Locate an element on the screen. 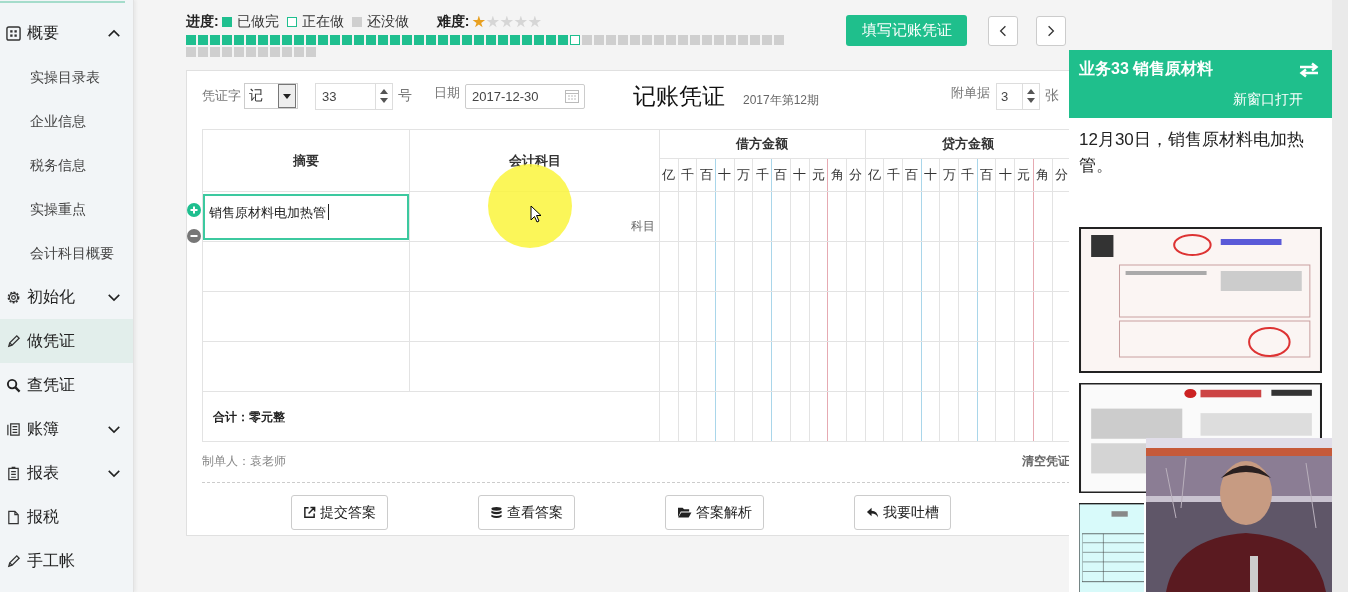 This screenshot has height=592, width=1348. sidebar-item: 做凭证 is located at coordinates (66, 341).